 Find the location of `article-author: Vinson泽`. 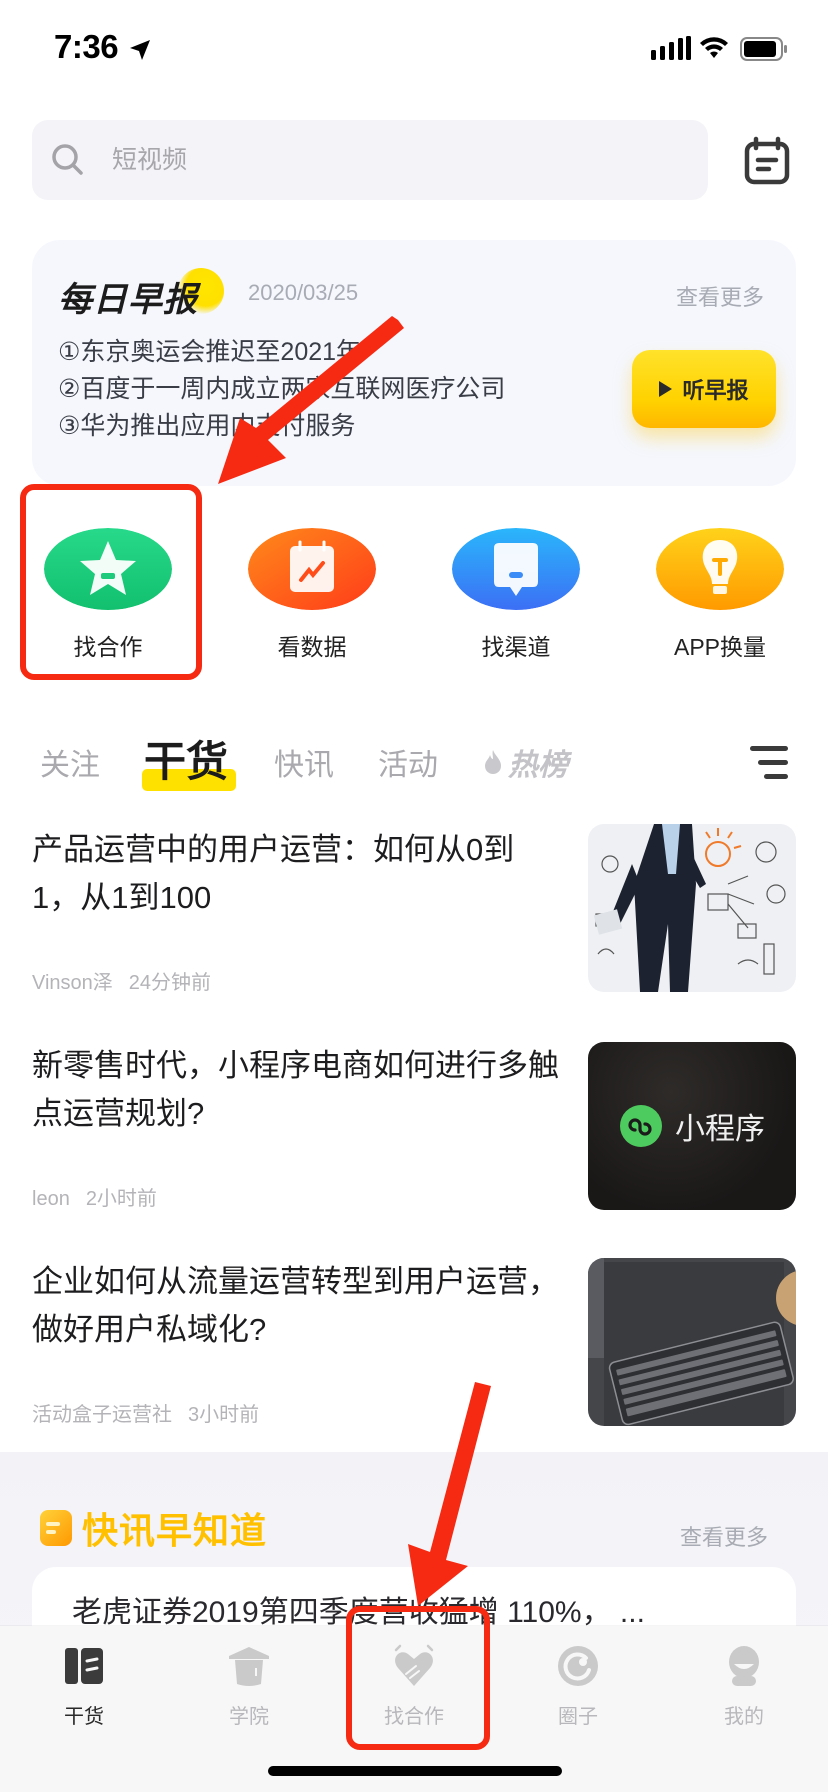

article-author: Vinson泽 is located at coordinates (72, 983).